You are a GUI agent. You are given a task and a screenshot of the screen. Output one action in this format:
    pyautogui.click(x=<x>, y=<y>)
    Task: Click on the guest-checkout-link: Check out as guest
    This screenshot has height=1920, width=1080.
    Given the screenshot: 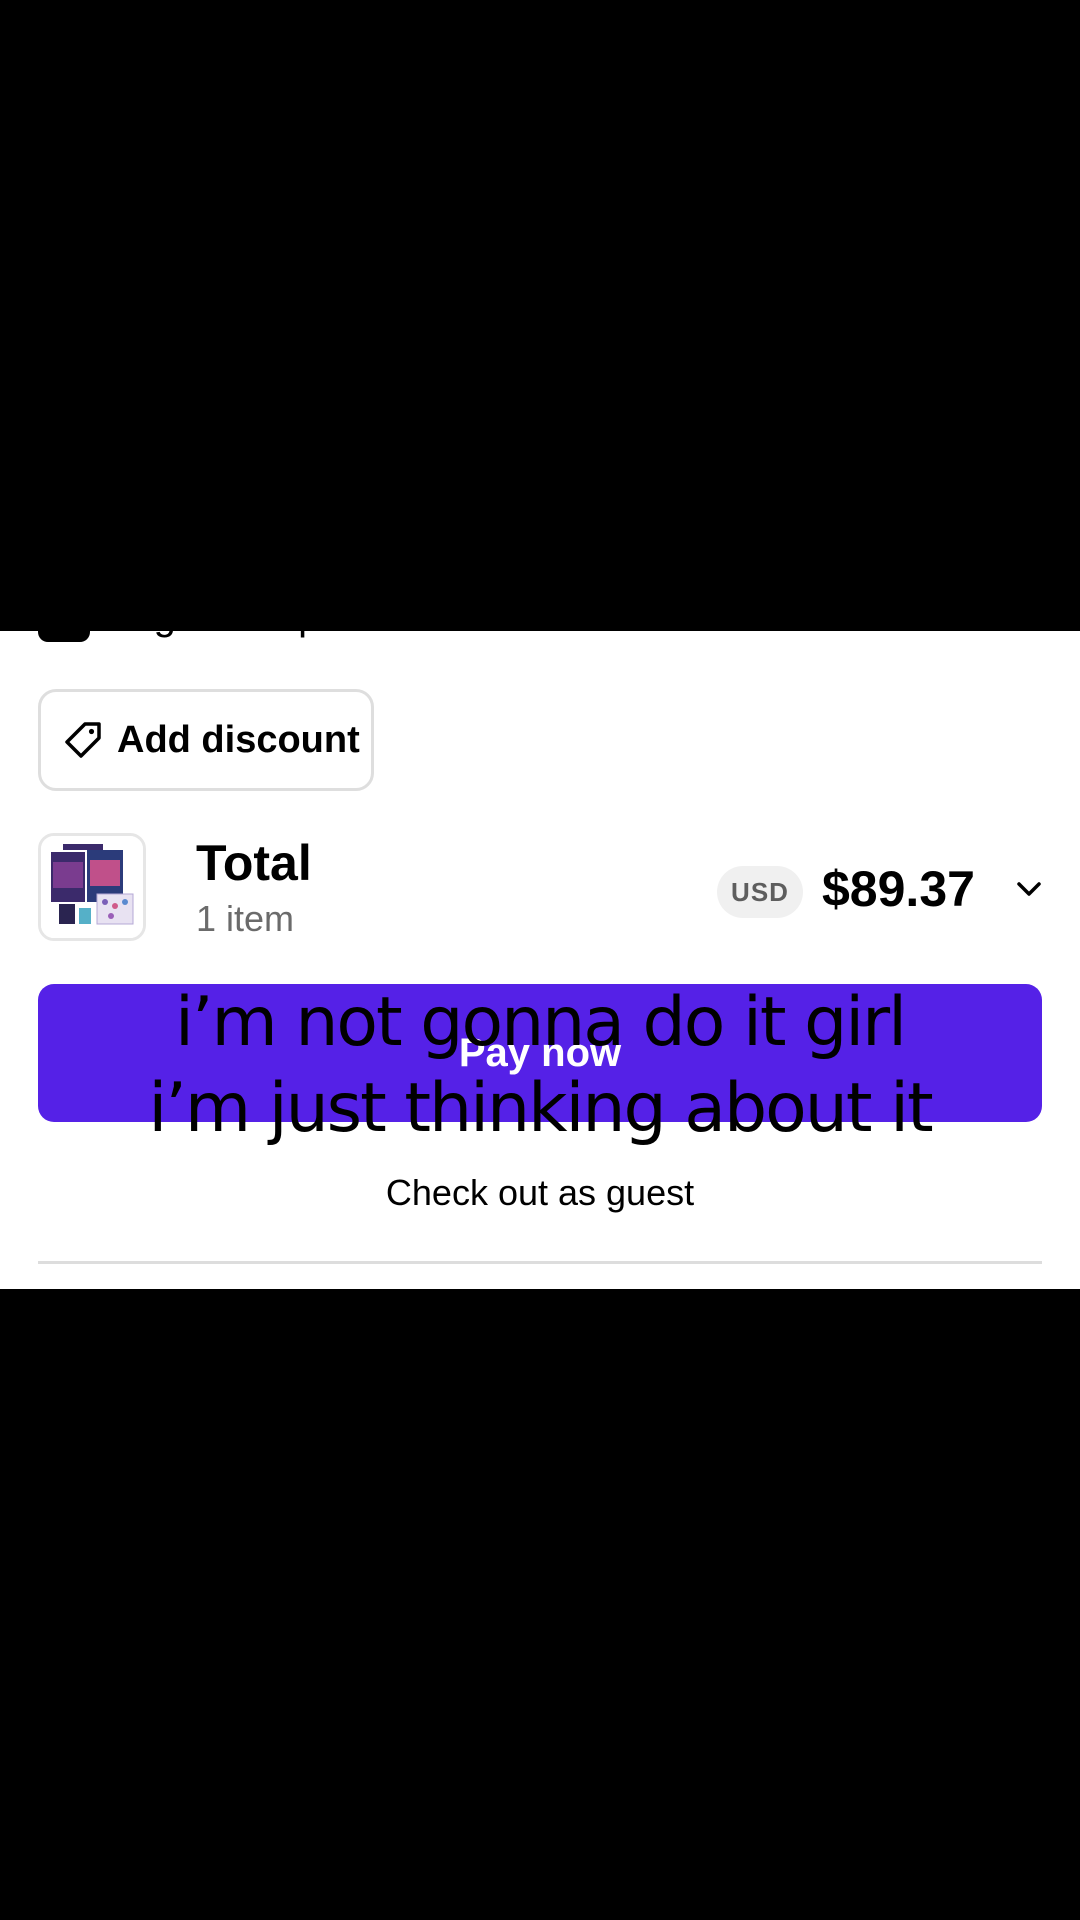 What is the action you would take?
    pyautogui.click(x=540, y=1193)
    